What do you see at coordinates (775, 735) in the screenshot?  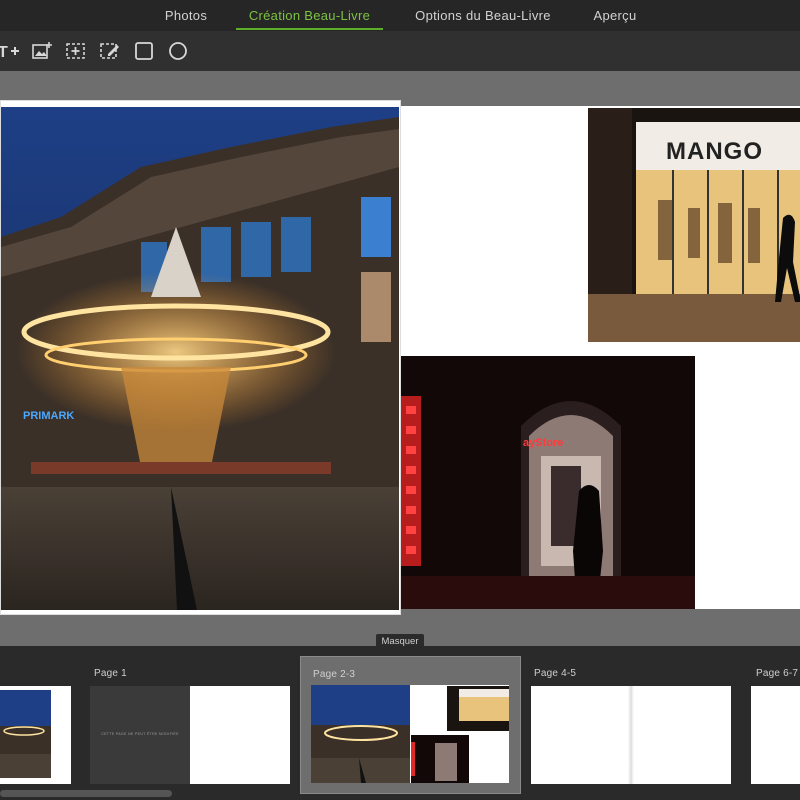 I see `page-6-7-thumbnail` at bounding box center [775, 735].